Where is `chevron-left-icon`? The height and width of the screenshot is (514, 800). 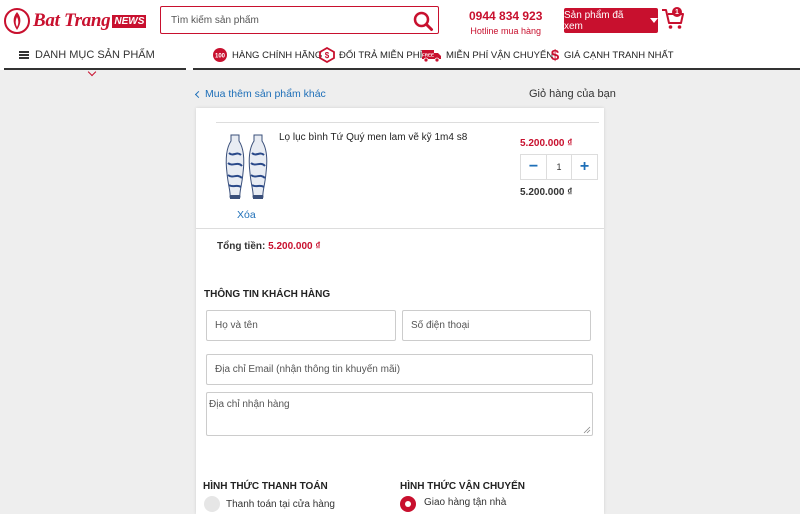
chevron-left-icon is located at coordinates (198, 94).